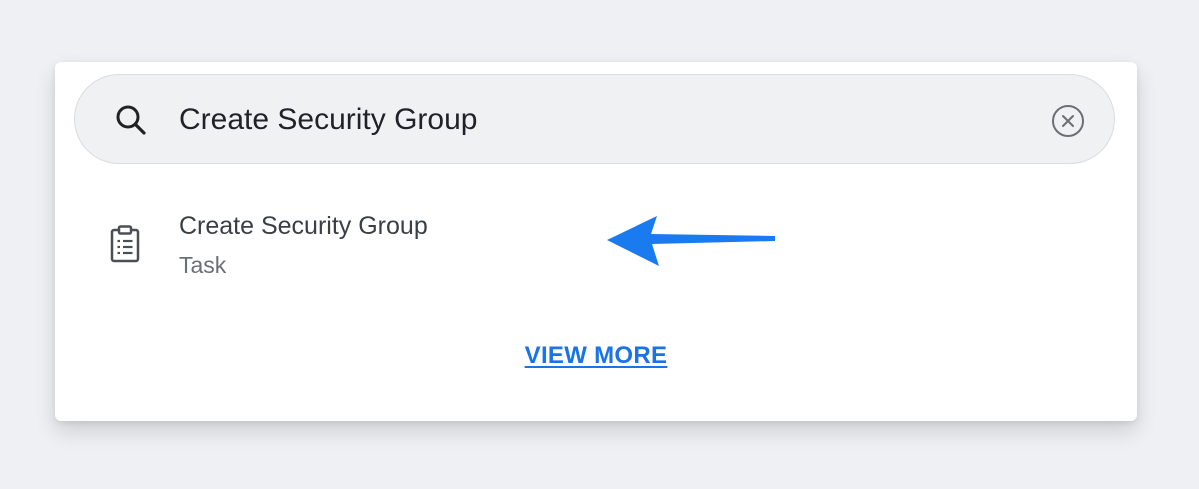  What do you see at coordinates (691, 241) in the screenshot?
I see `annotation-arrow-icon` at bounding box center [691, 241].